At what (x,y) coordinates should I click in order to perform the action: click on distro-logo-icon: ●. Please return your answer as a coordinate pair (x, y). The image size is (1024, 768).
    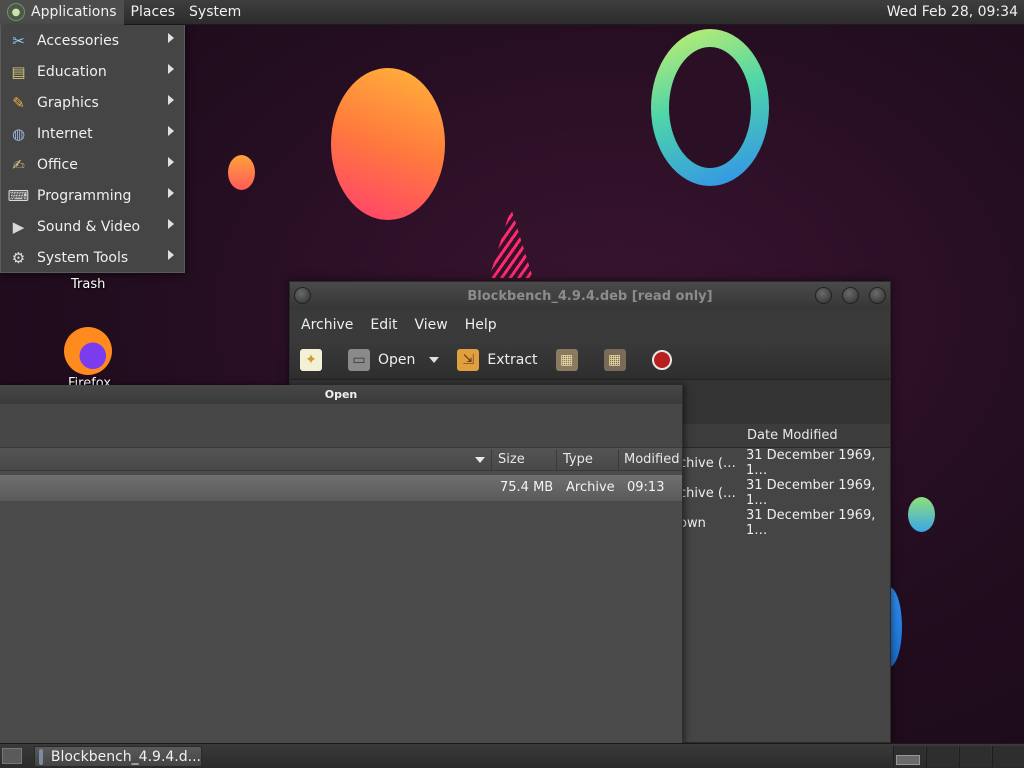
    Looking at the image, I should click on (16, 12).